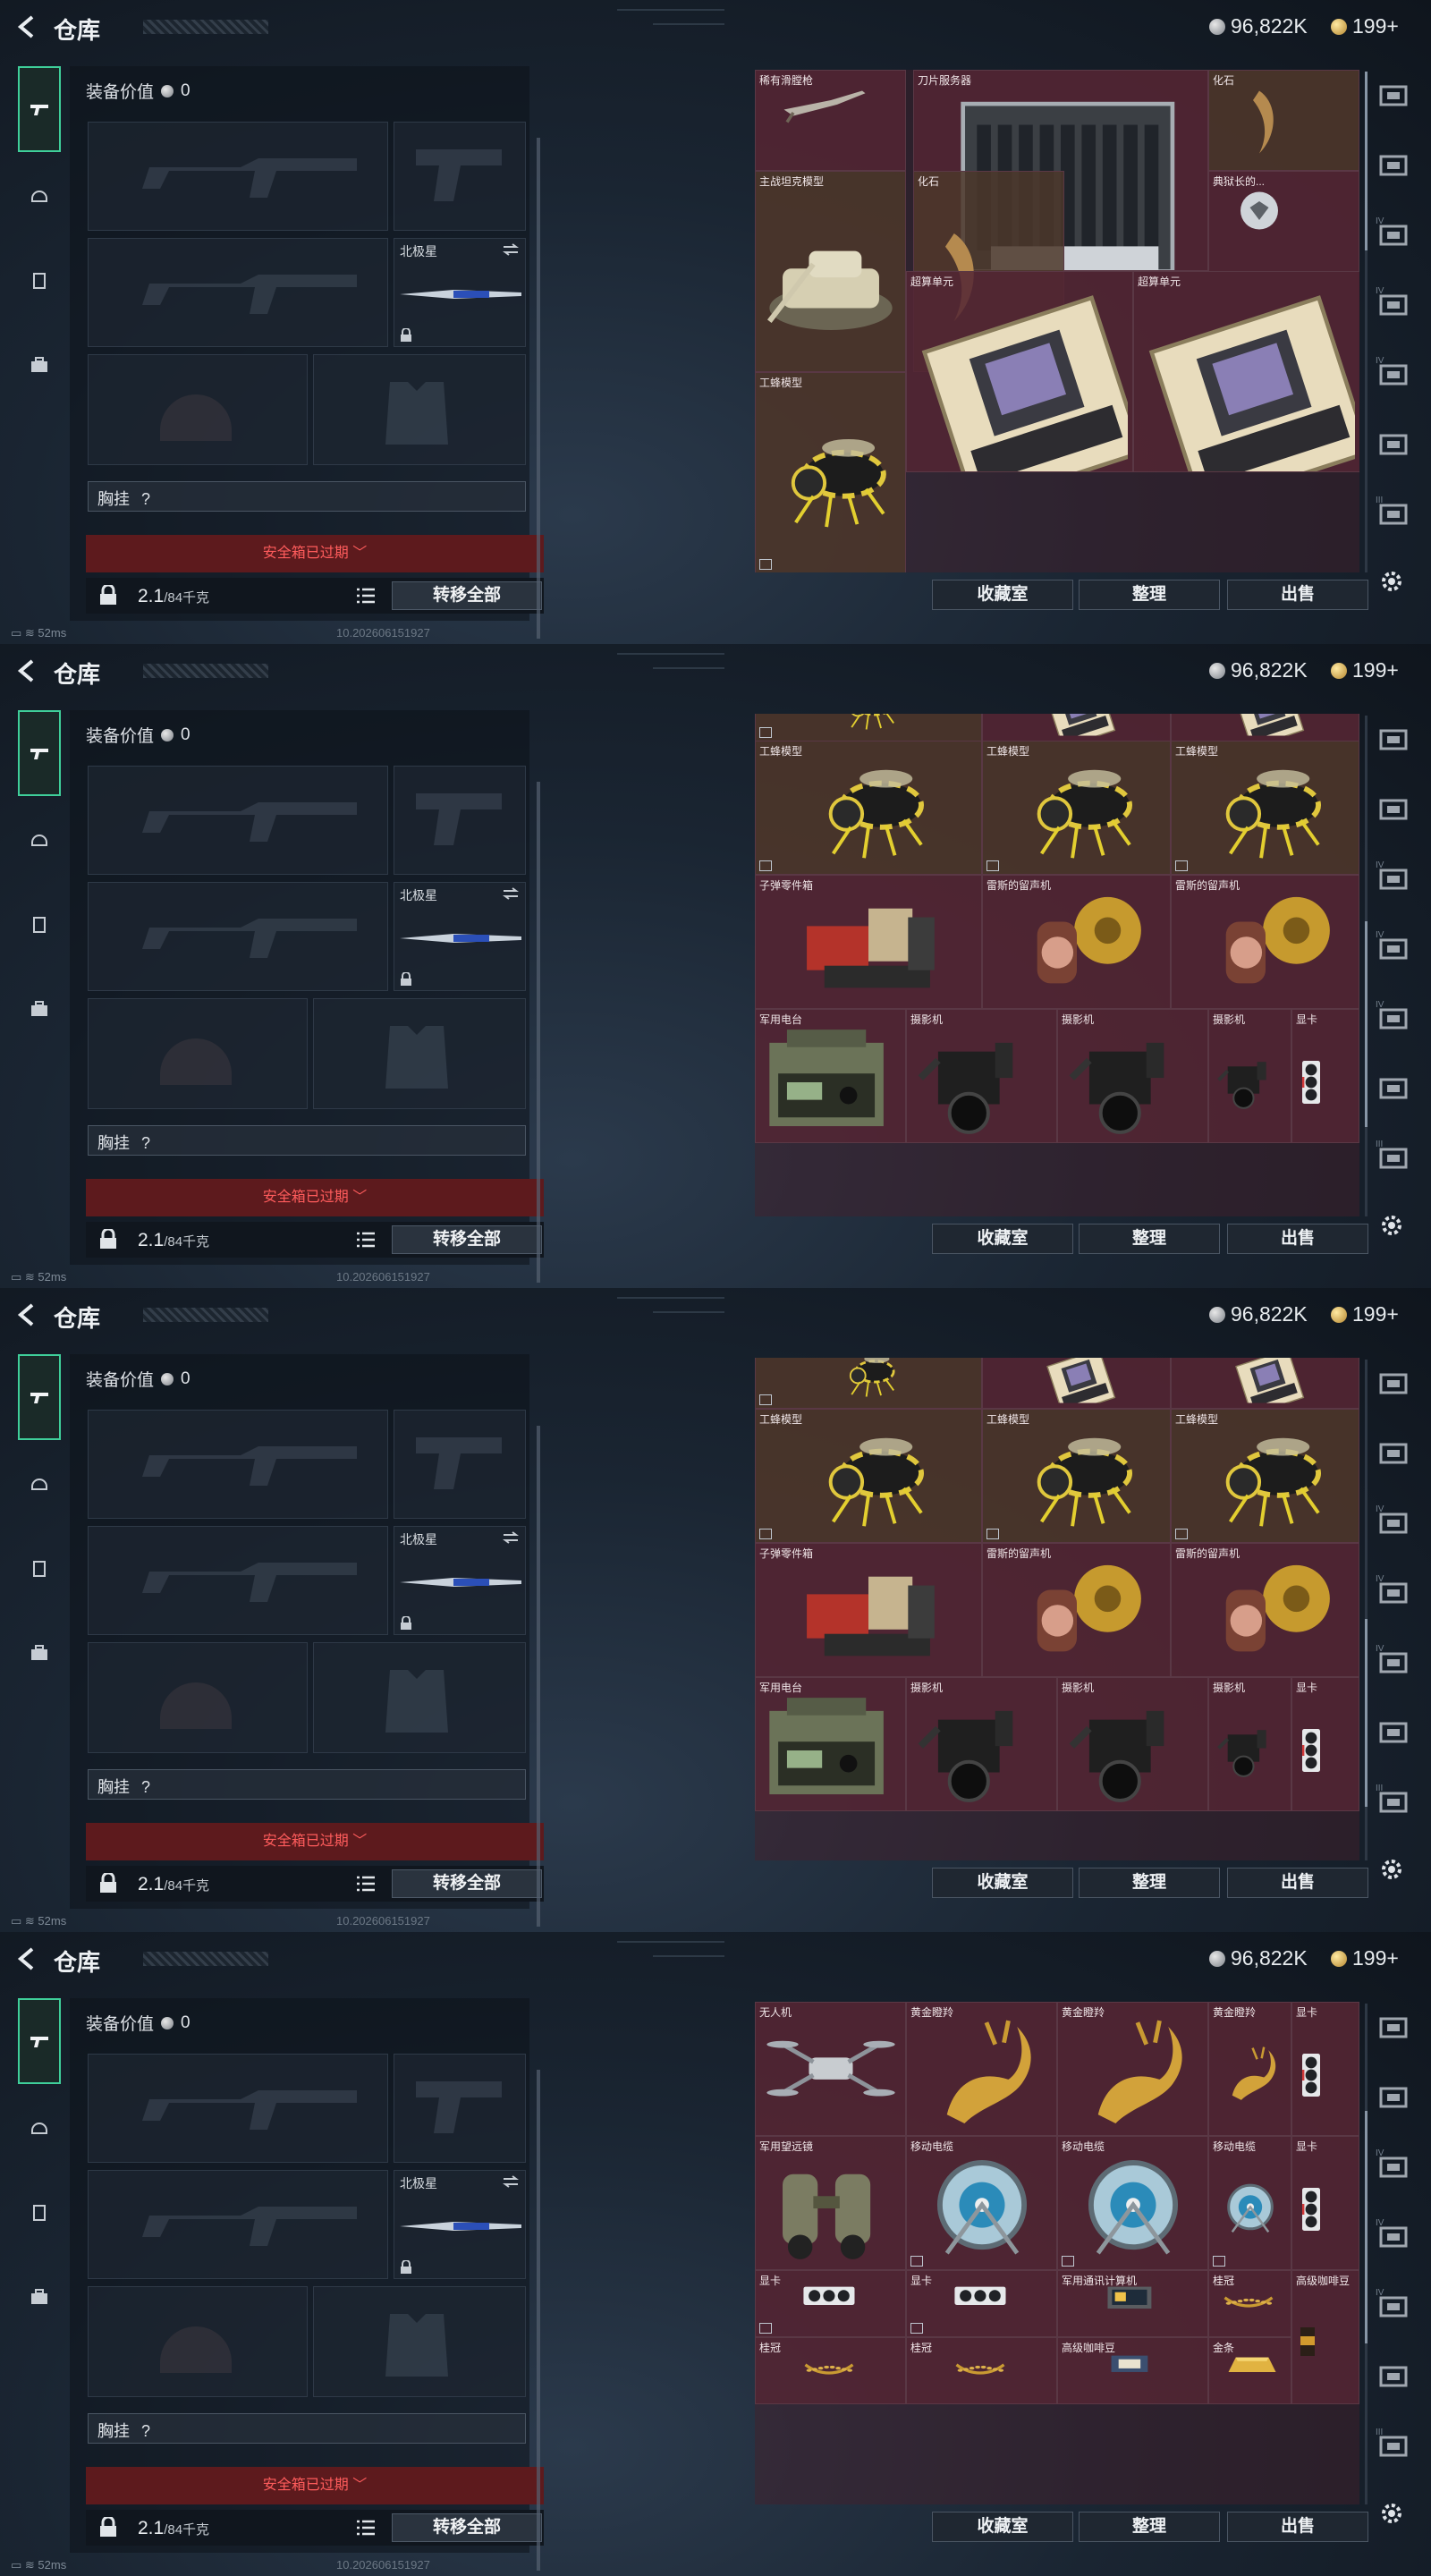 The height and width of the screenshot is (2576, 1431). What do you see at coordinates (1297, 2527) in the screenshot?
I see `sell-button: 出售` at bounding box center [1297, 2527].